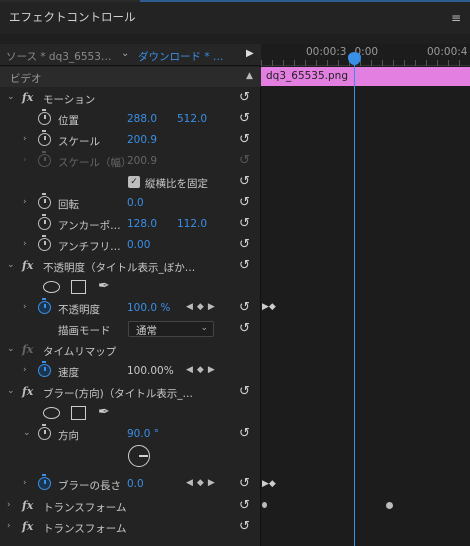 This screenshot has width=470, height=546. What do you see at coordinates (130, 98) in the screenshot?
I see `effect-motion: ⌄ fx モーション ↺` at bounding box center [130, 98].